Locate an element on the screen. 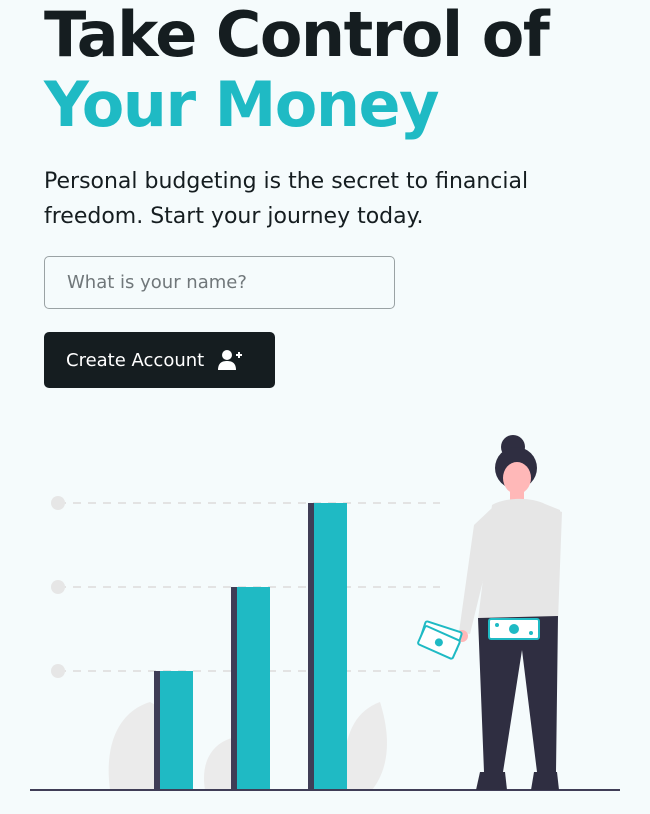  chart-grid-dots is located at coordinates (58, 587).